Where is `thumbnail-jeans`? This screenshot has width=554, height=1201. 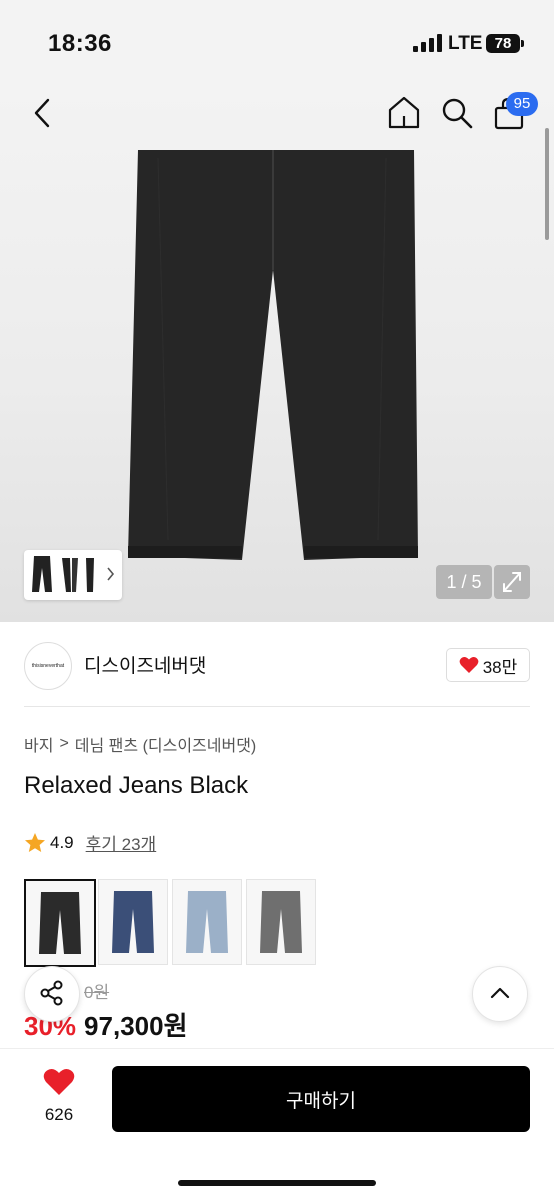
thumbnail-jeans is located at coordinates (73, 574).